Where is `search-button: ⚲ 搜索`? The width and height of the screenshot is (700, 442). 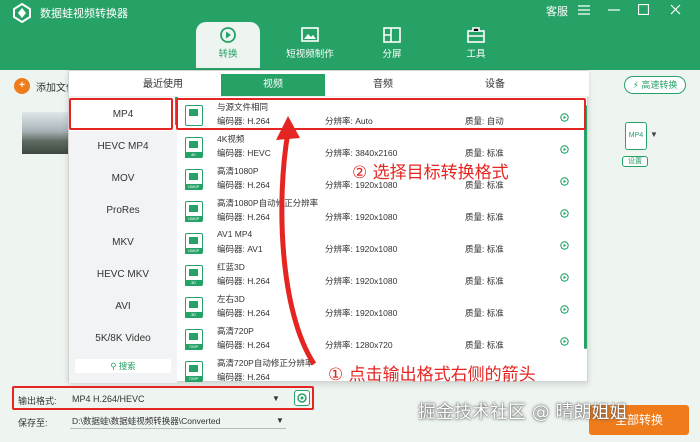
search-button: ⚲ 搜索 is located at coordinates (123, 366).